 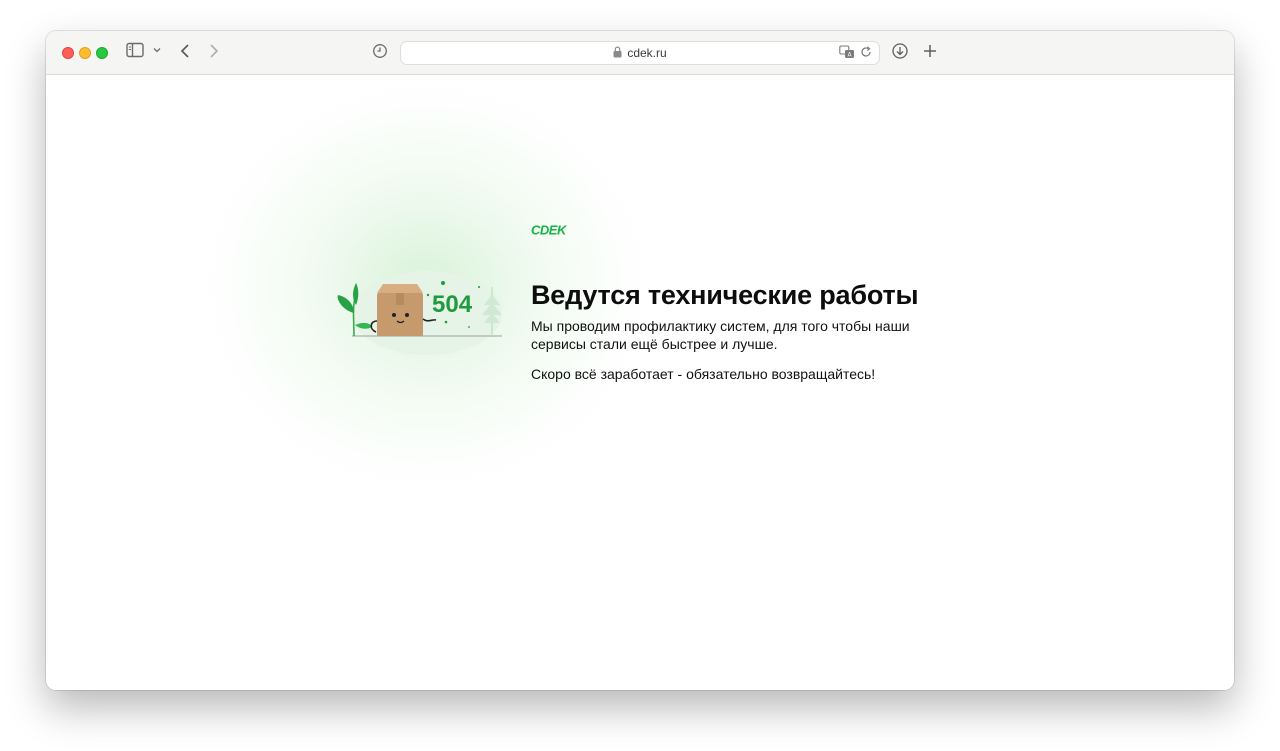 I want to click on address-bar: cdek.ru A, so click(x=640, y=53).